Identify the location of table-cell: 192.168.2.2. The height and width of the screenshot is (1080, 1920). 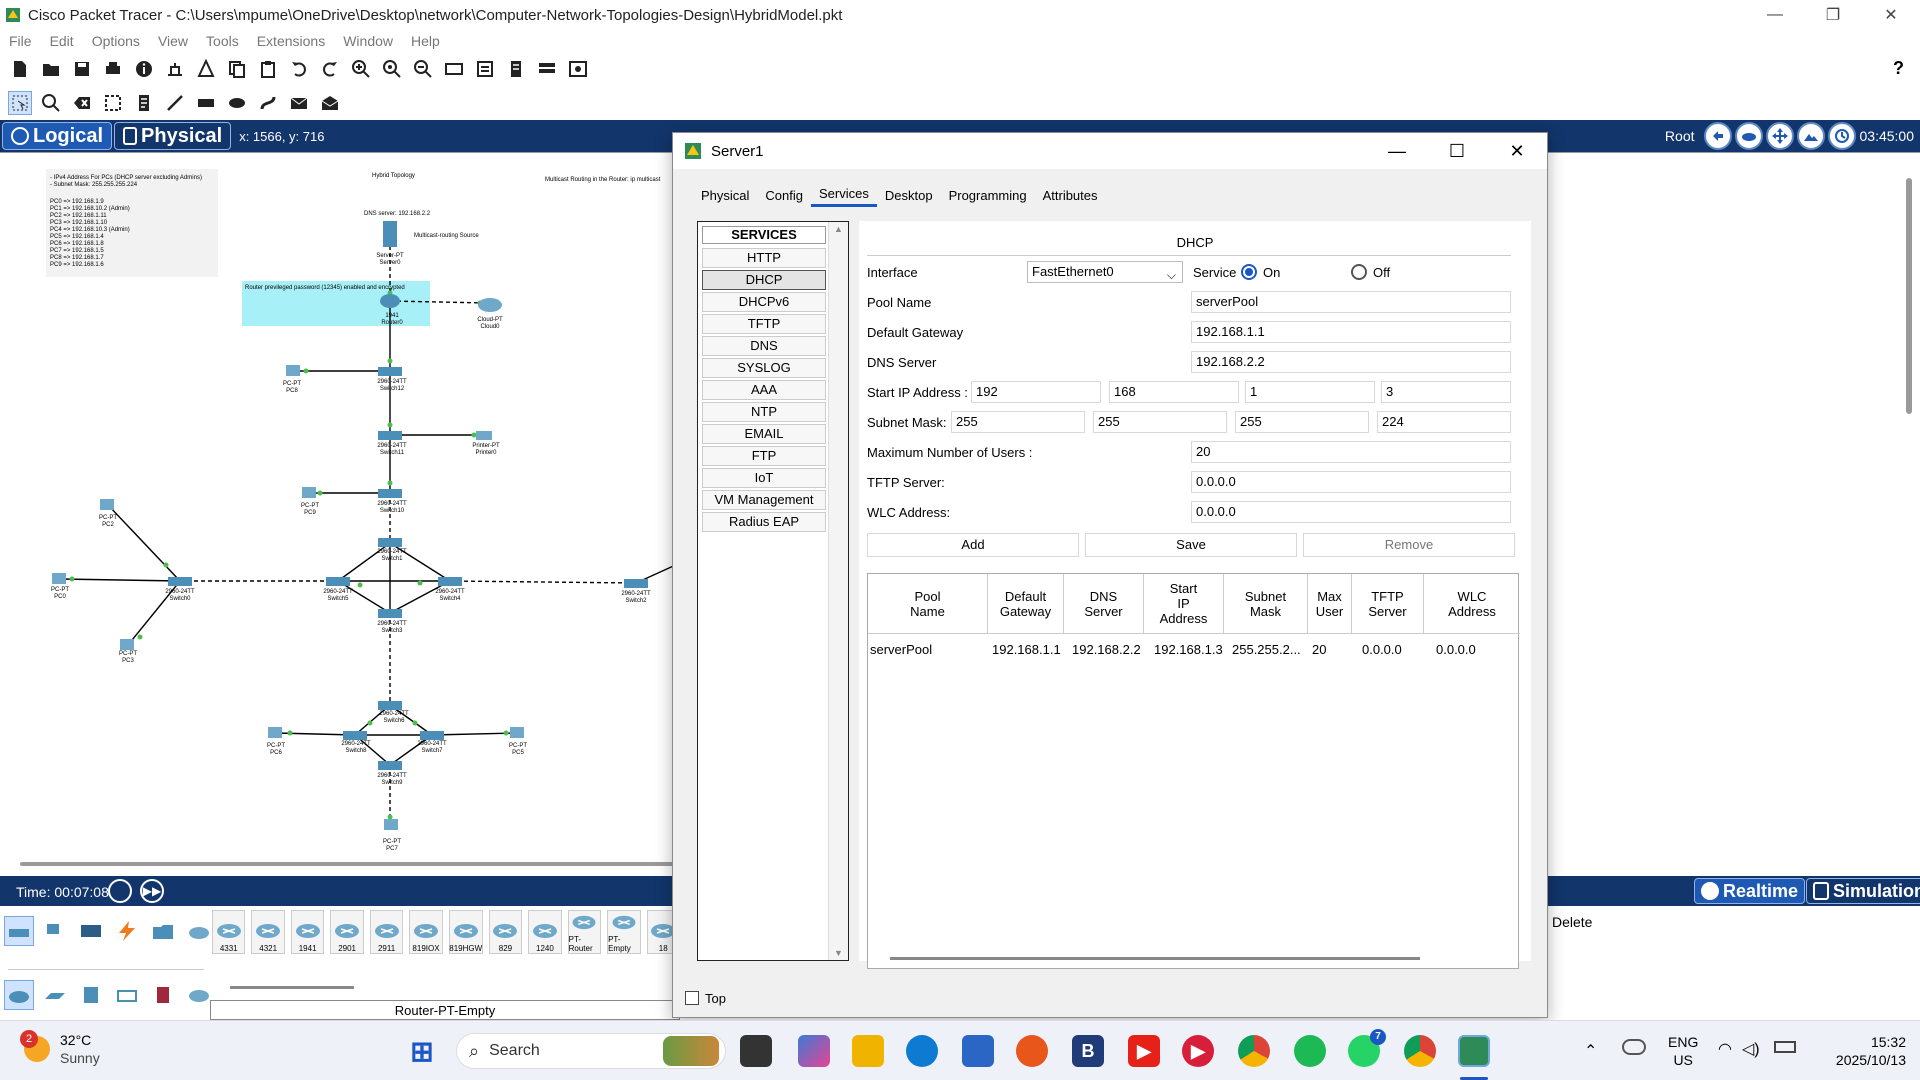
(1106, 649).